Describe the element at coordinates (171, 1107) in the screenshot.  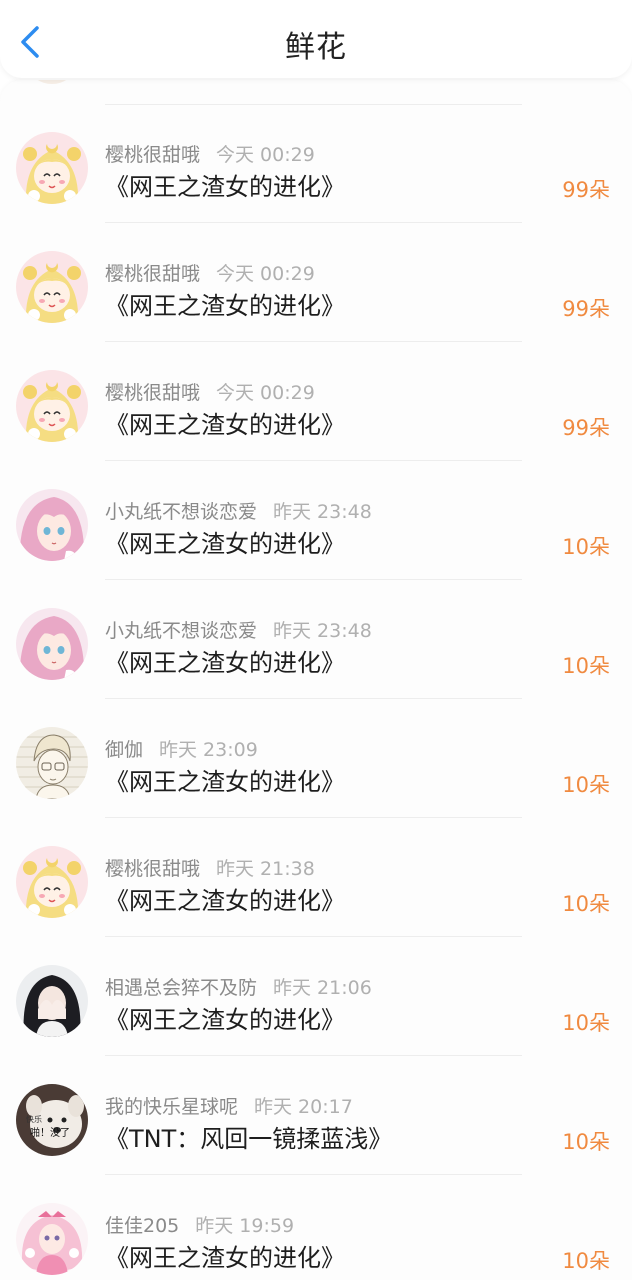
I see `sender-name: 我的快乐星球呢` at that location.